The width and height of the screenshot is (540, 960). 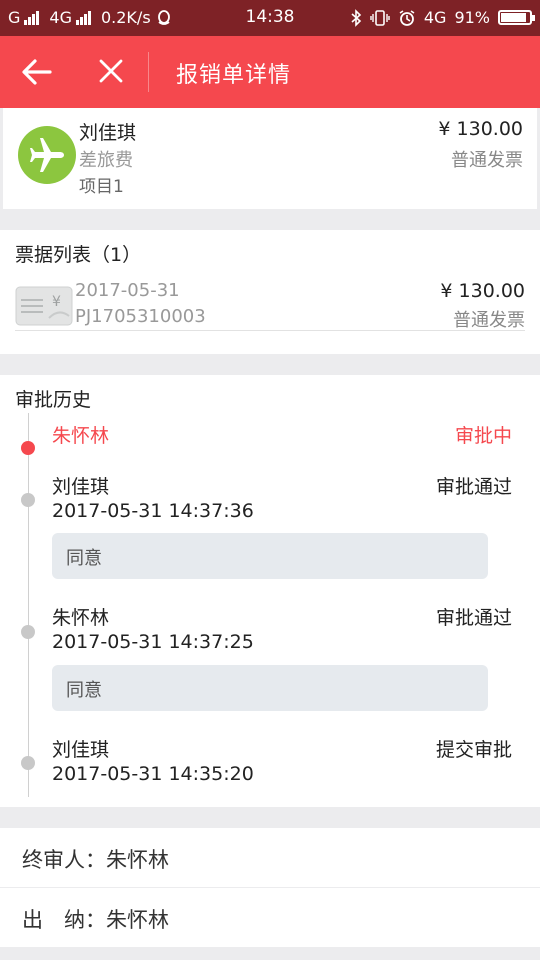 I want to click on battery-icon, so click(x=516, y=17).